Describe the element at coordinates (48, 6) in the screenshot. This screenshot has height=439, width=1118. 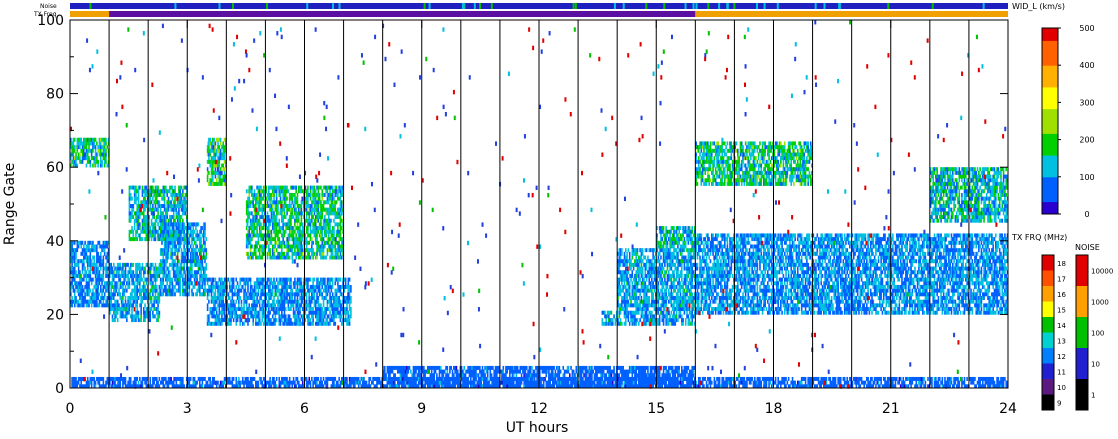
I see `noise-strip-label: Noise` at that location.